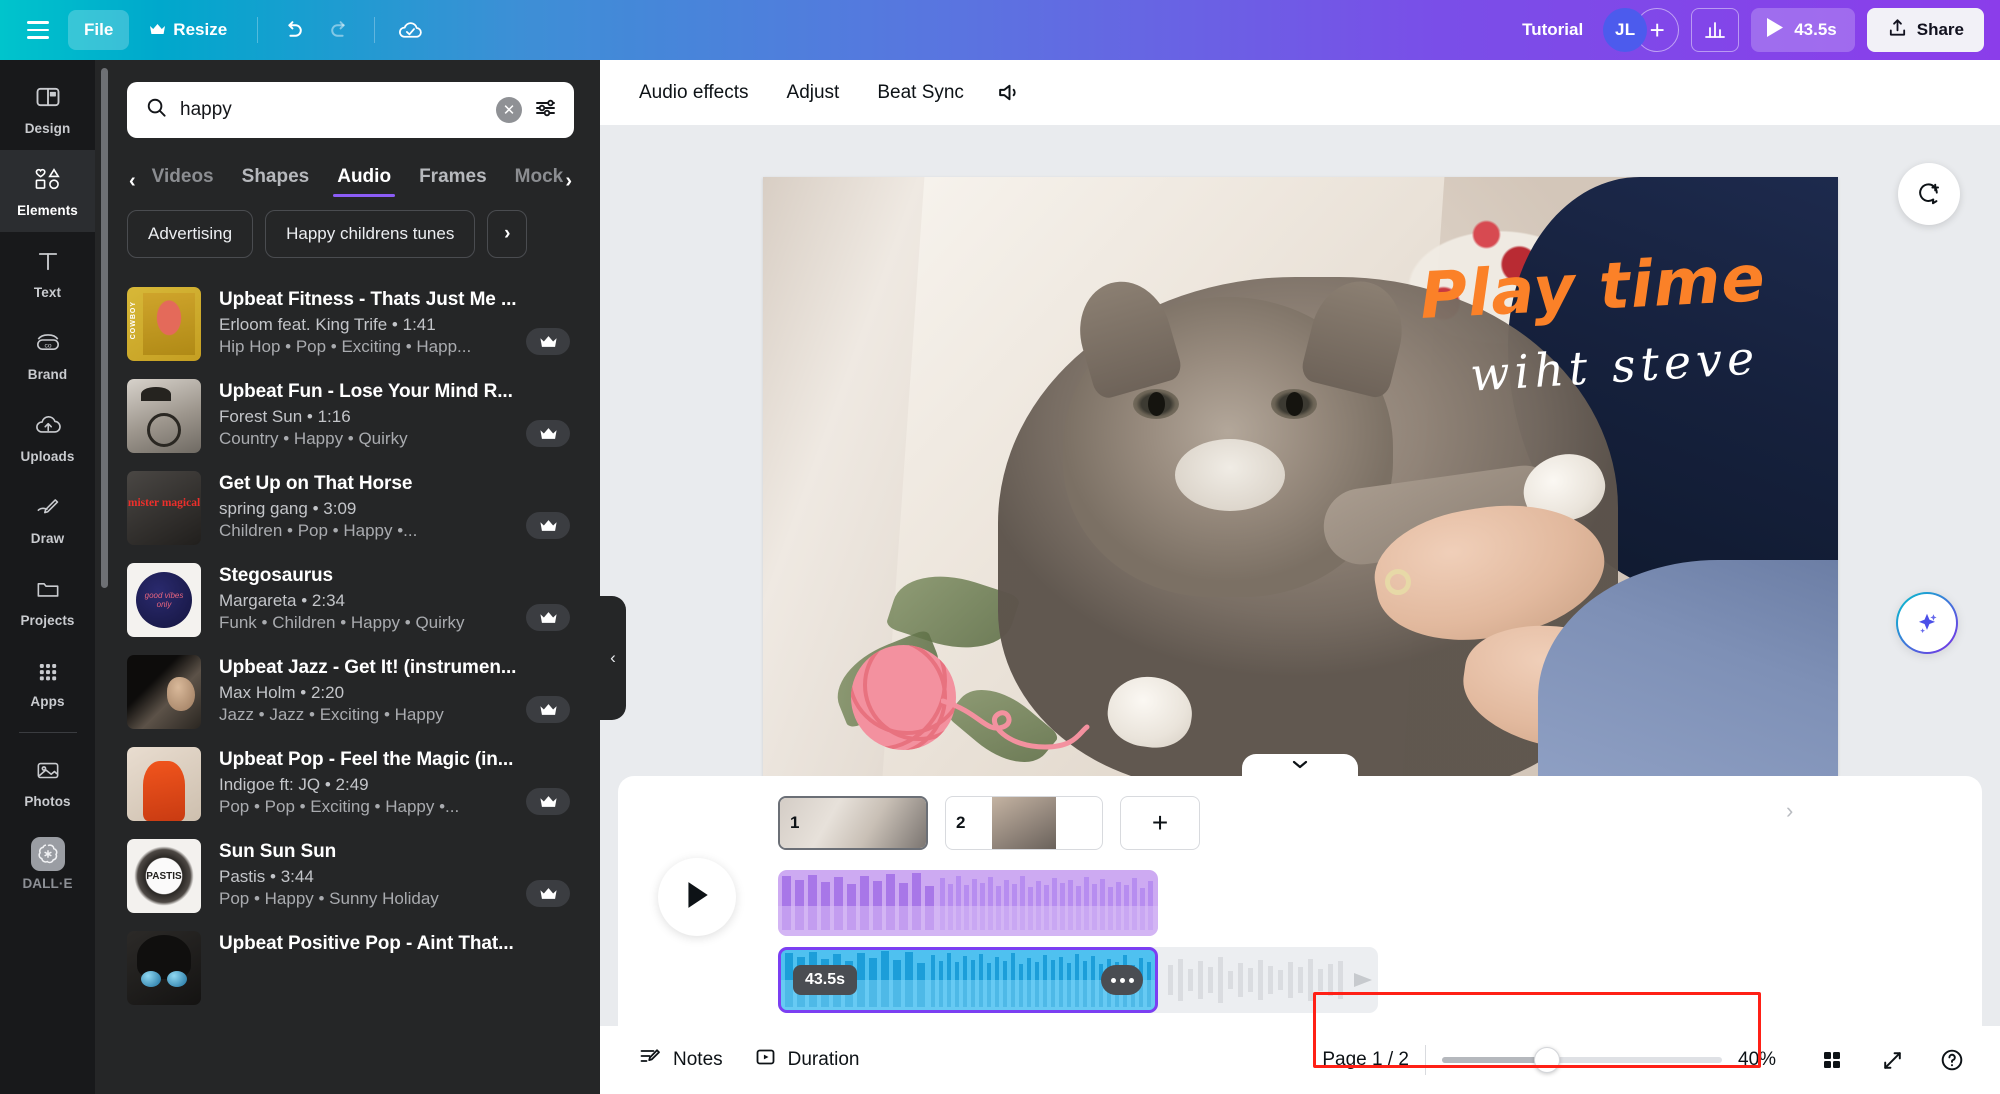  Describe the element at coordinates (1300, 766) in the screenshot. I see `collapse-timeline-button` at that location.